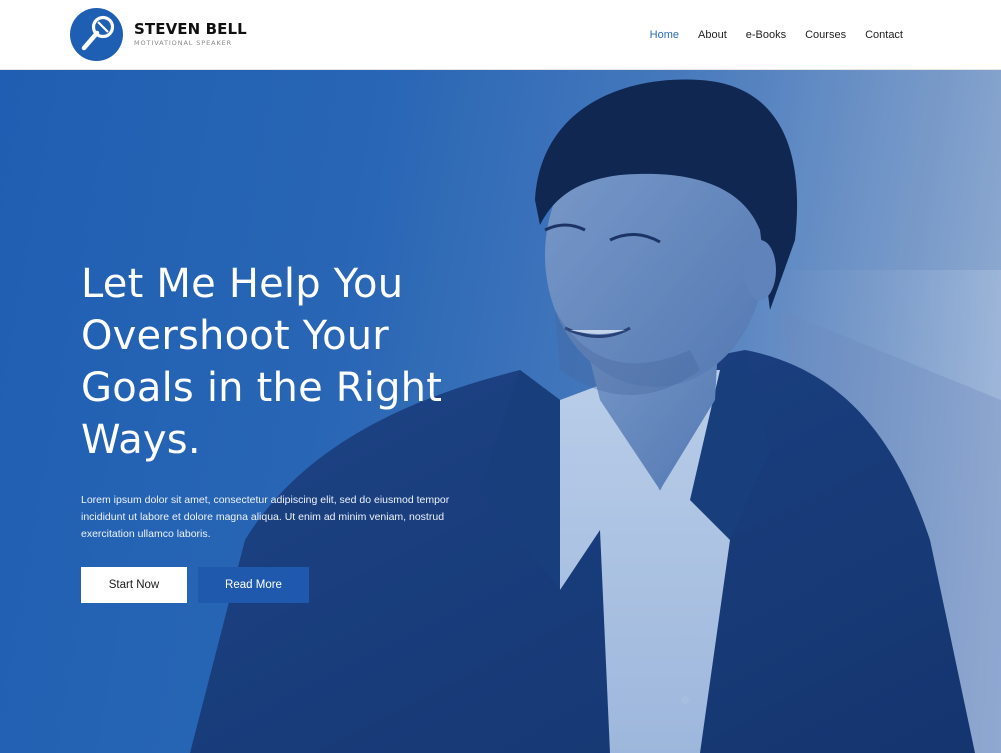  Describe the element at coordinates (96, 34) in the screenshot. I see `microphone-icon` at that location.